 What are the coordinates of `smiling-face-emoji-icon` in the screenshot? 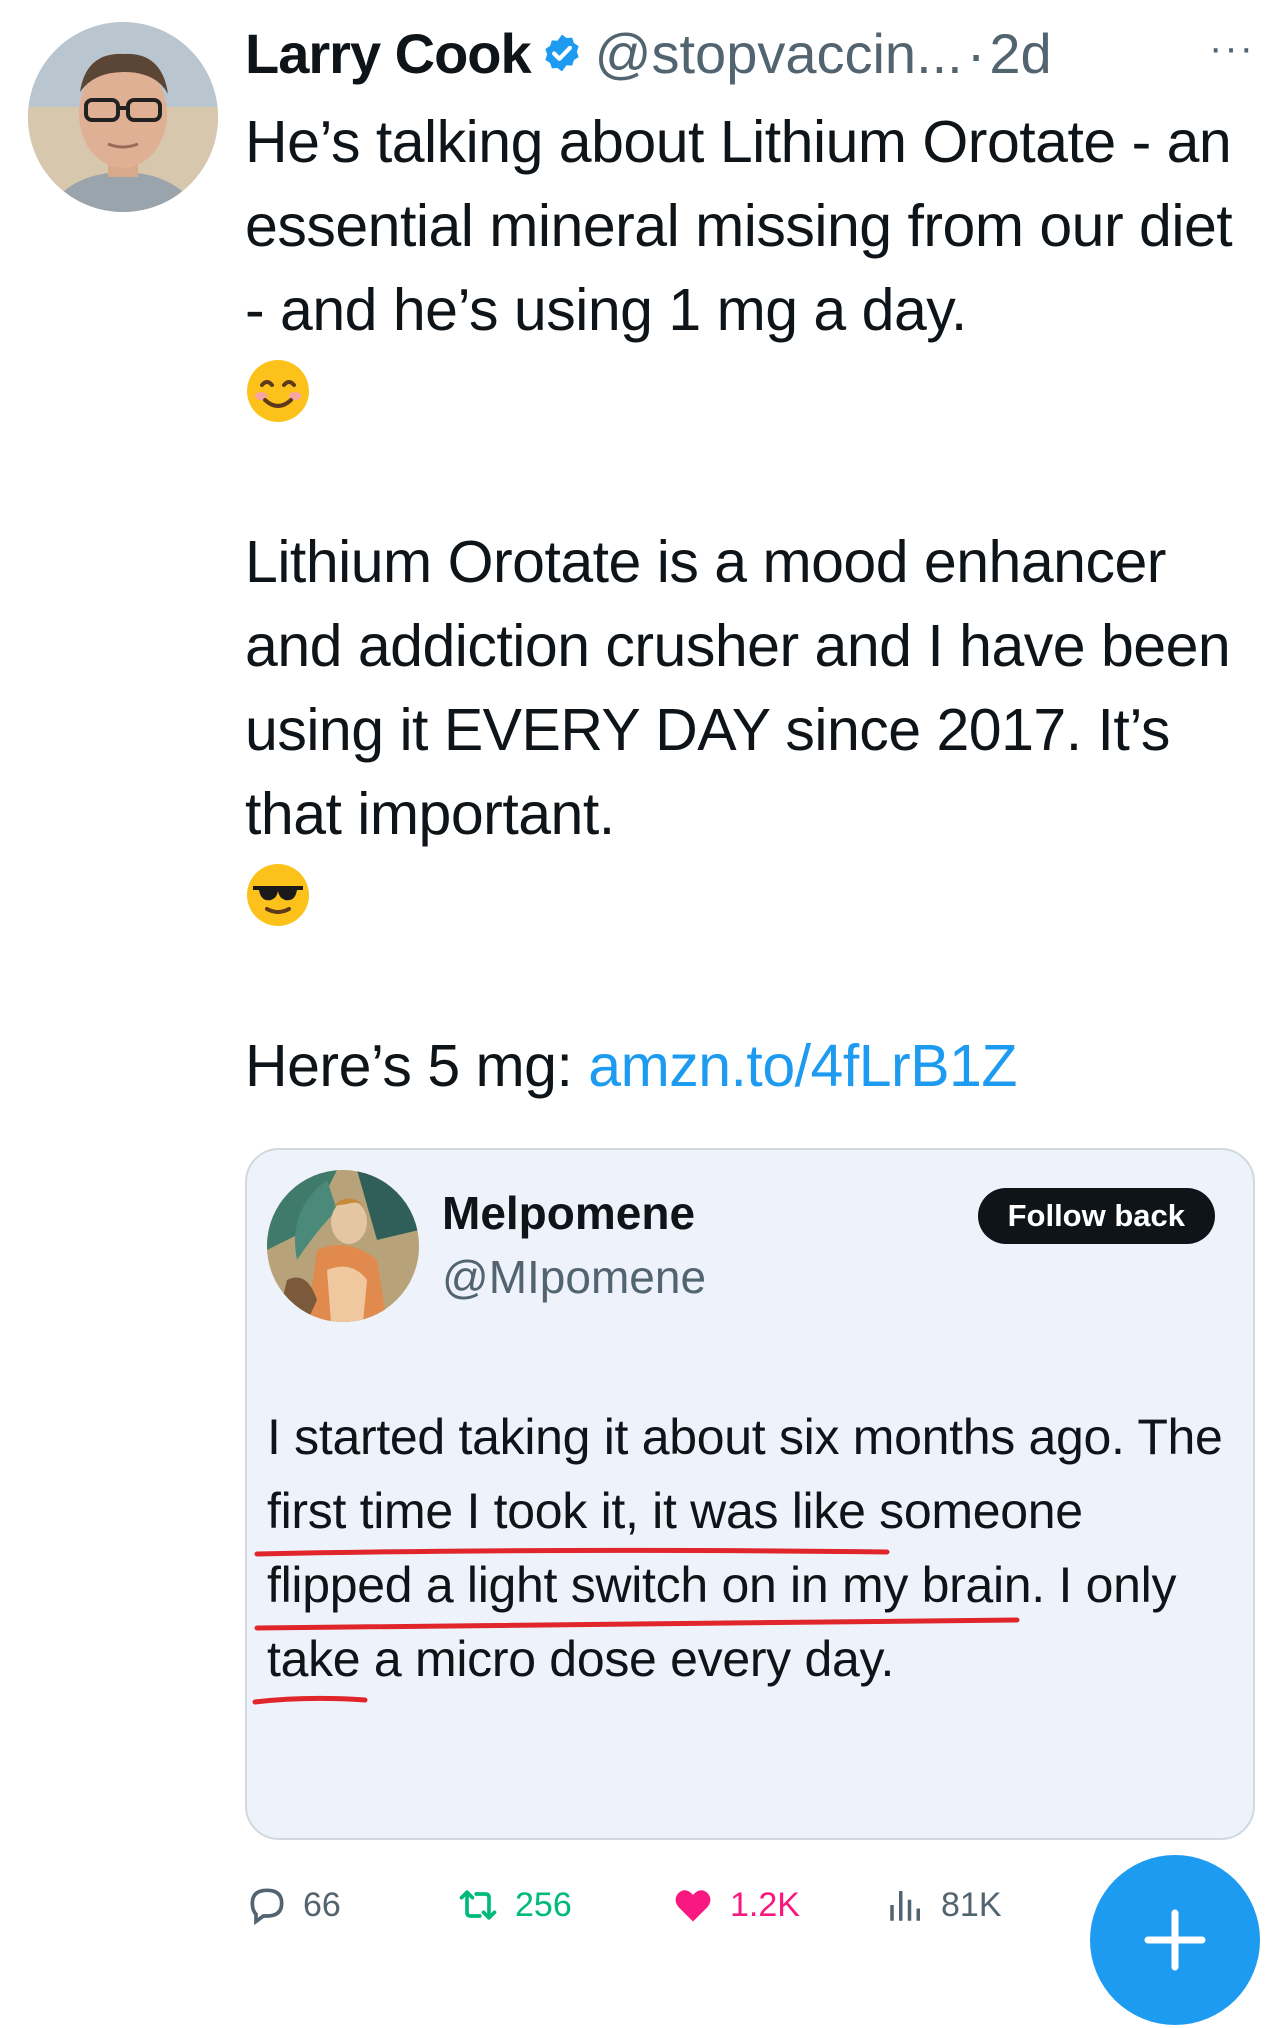 It's located at (278, 391).